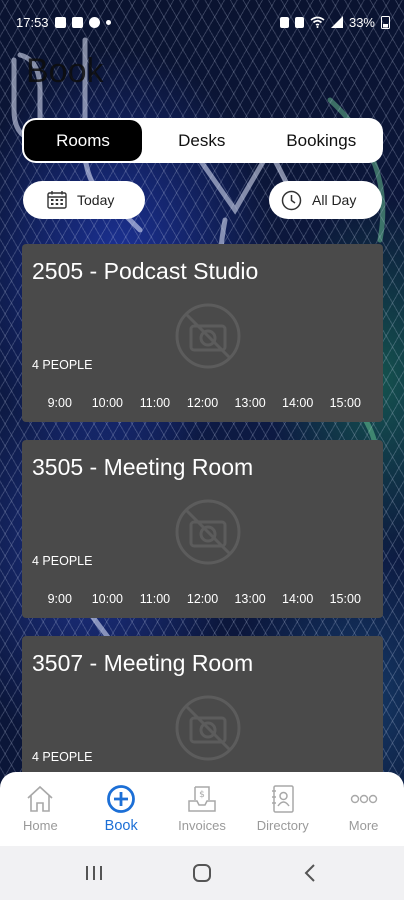 The width and height of the screenshot is (404, 900). I want to click on whatsapp-icon, so click(94, 22).